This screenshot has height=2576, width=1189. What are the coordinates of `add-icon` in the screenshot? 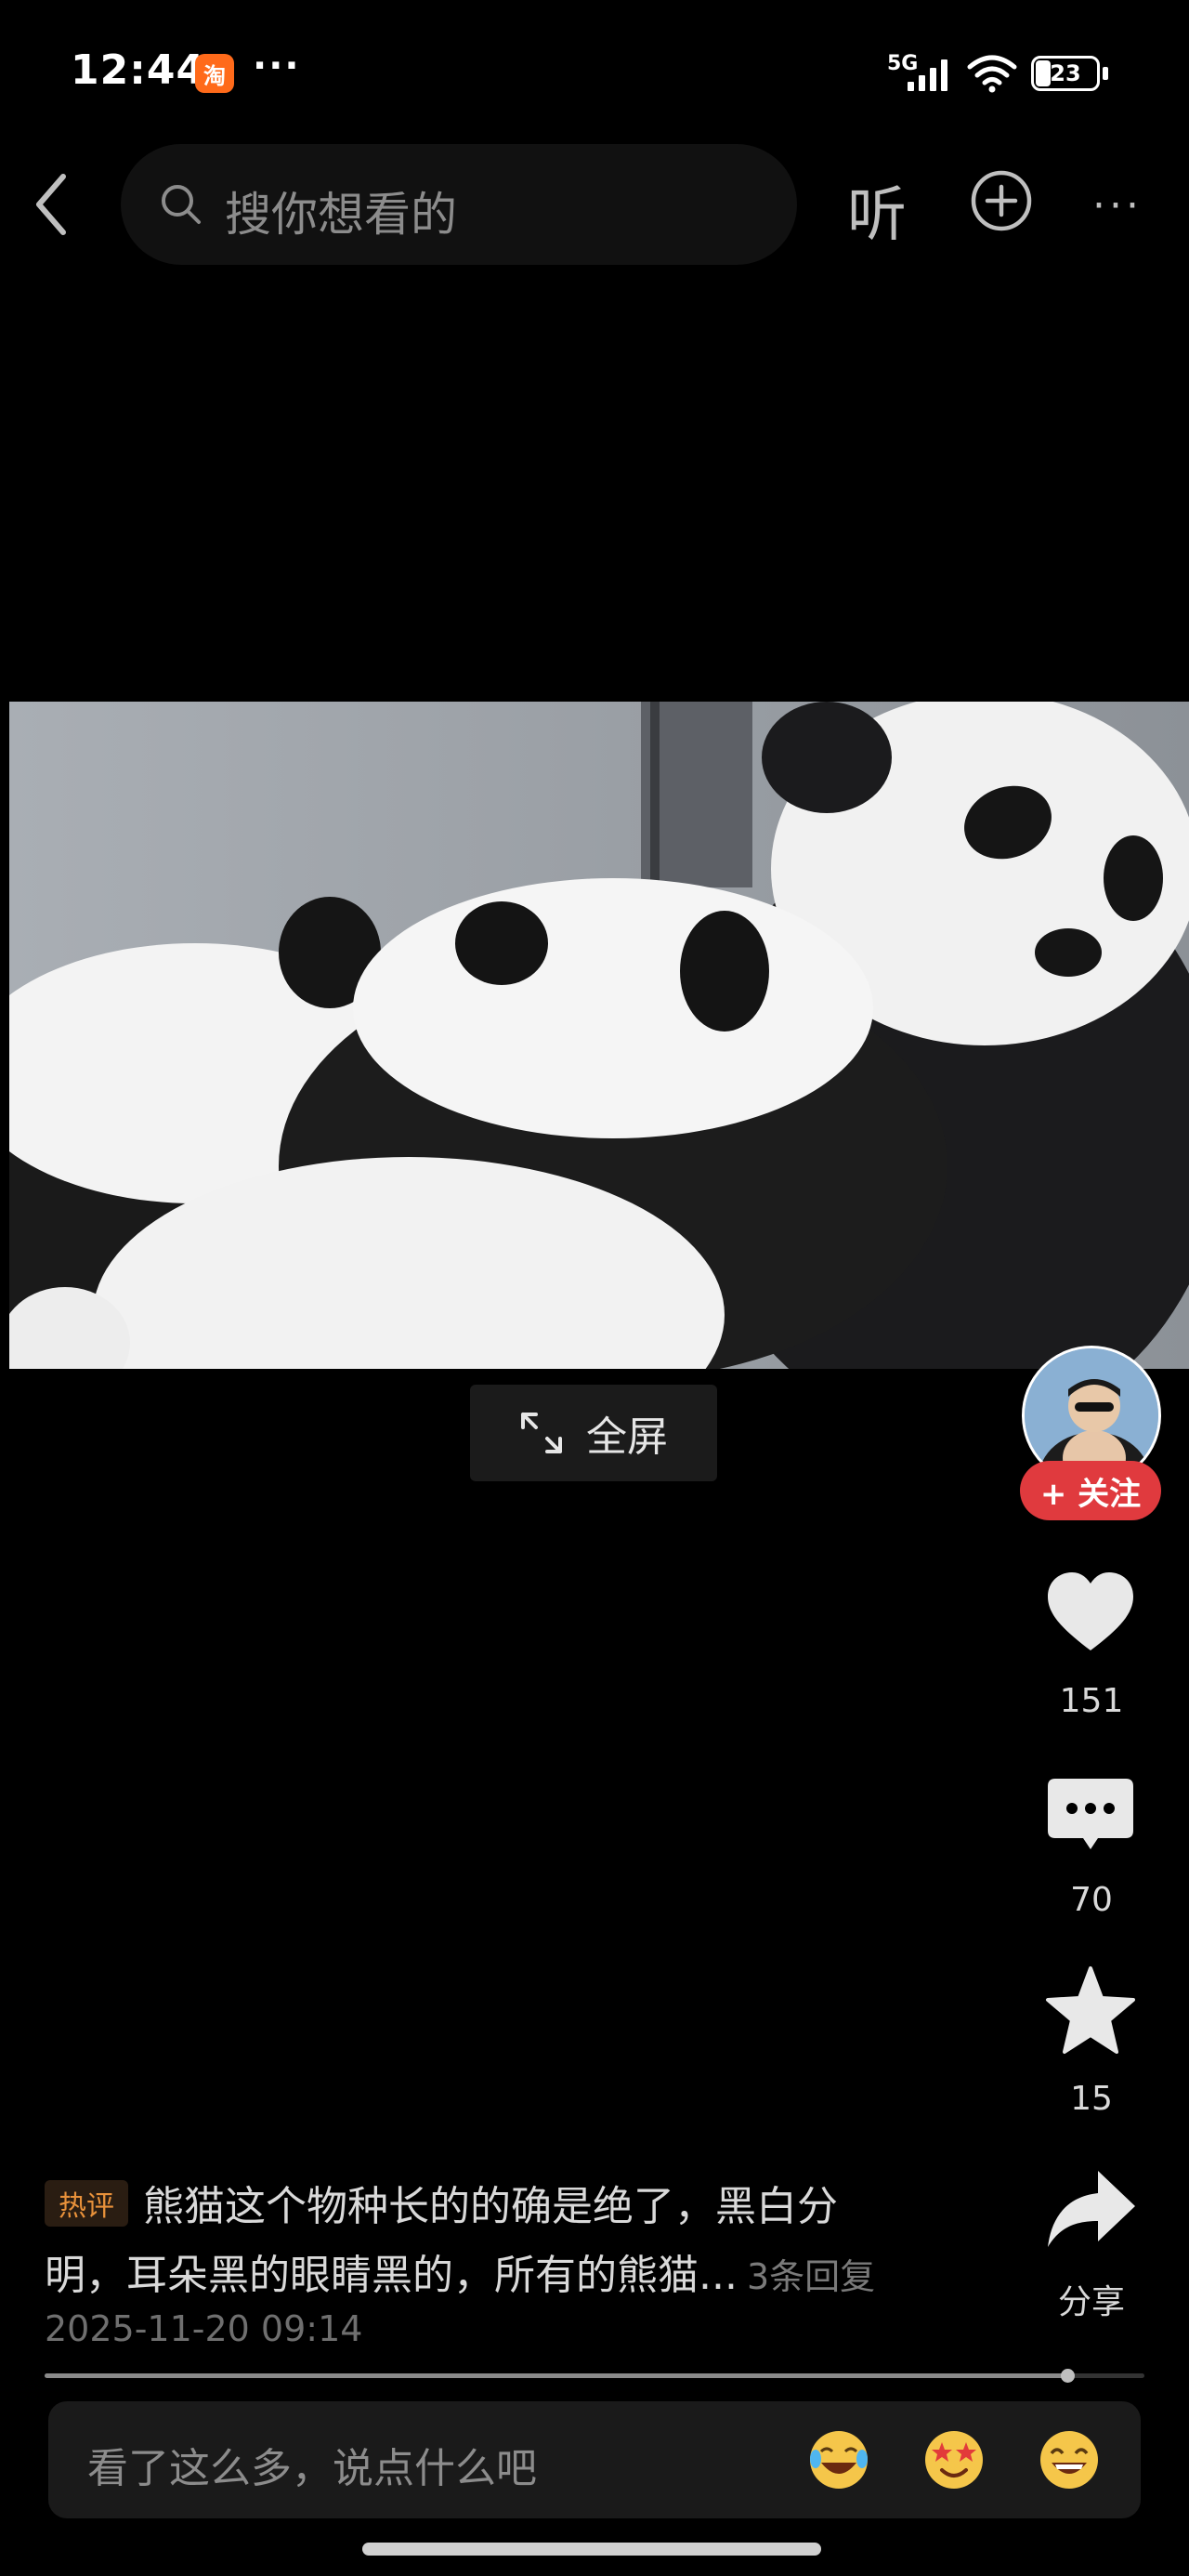 It's located at (1002, 200).